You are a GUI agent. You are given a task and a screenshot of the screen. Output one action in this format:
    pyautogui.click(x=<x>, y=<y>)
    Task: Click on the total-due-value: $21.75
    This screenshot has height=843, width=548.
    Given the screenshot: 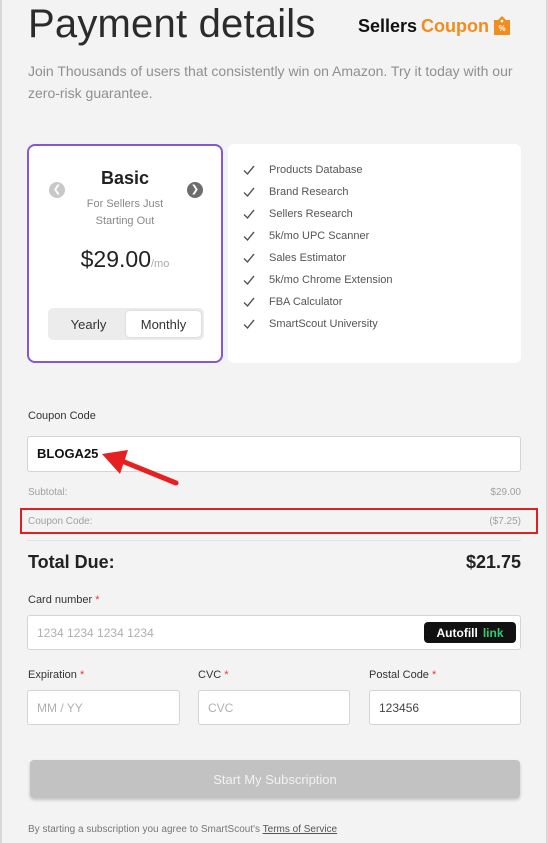 What is the action you would take?
    pyautogui.click(x=493, y=562)
    